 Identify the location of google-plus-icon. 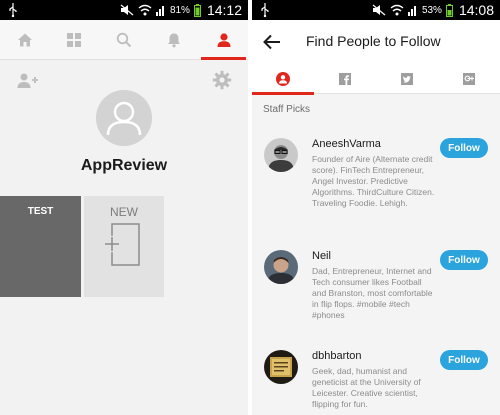
(469, 79).